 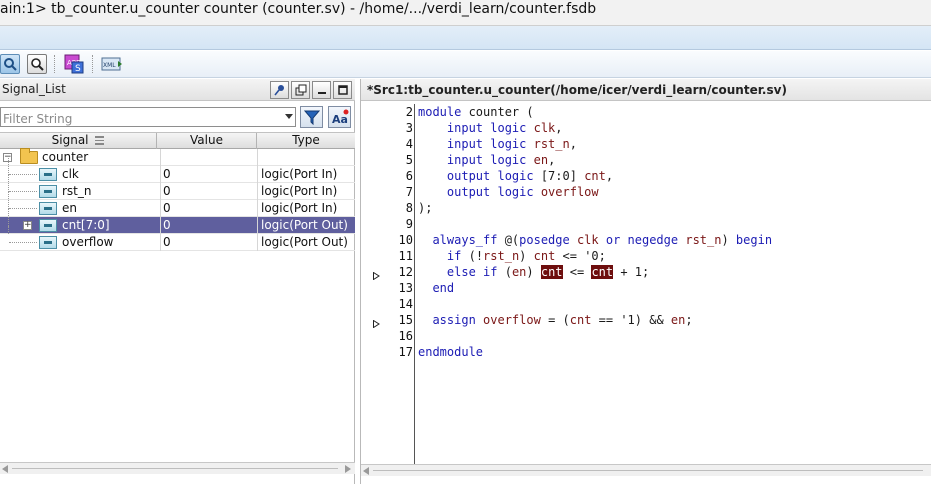 I want to click on code-text: output logic [7:0] cnt,, so click(x=515, y=176).